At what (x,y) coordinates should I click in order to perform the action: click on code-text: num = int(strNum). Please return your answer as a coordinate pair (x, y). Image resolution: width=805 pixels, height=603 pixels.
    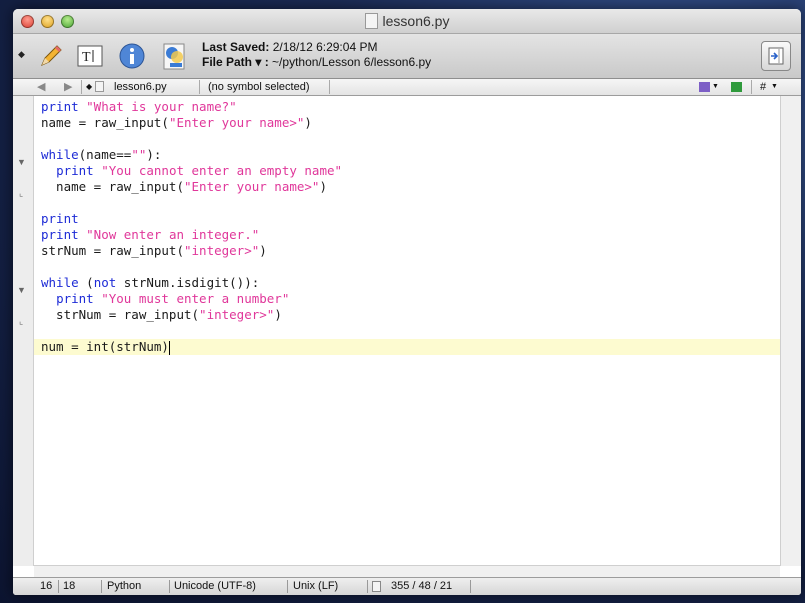
    Looking at the image, I should click on (105, 346).